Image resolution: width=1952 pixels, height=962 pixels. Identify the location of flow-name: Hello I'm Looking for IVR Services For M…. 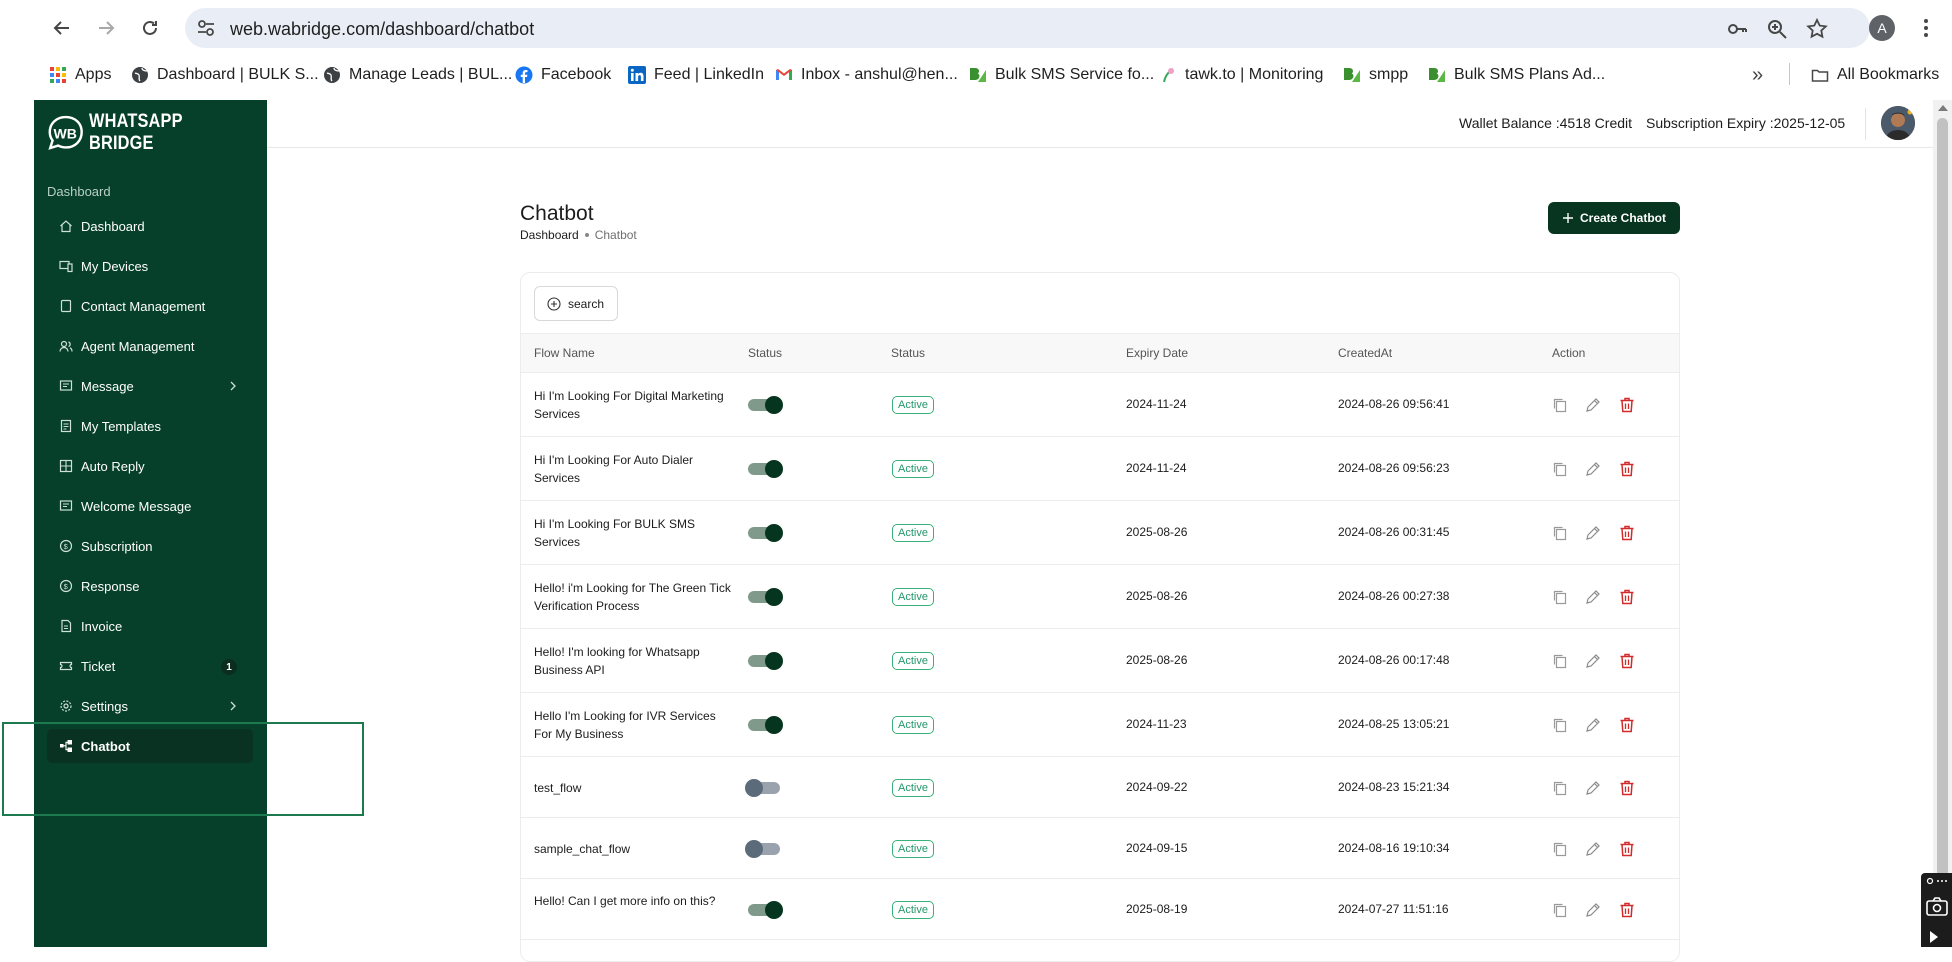
(634, 725).